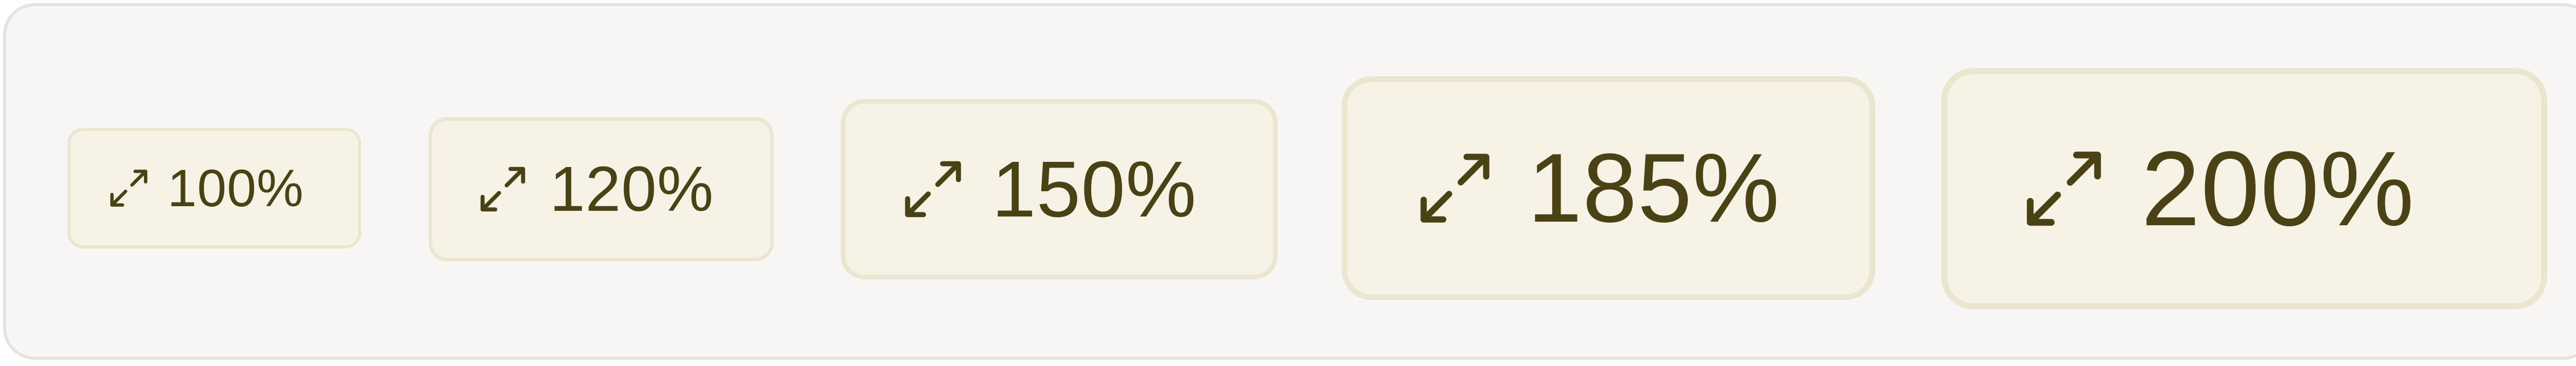 This screenshot has width=2576, height=366. I want to click on zoom-120-button: 120%, so click(601, 189).